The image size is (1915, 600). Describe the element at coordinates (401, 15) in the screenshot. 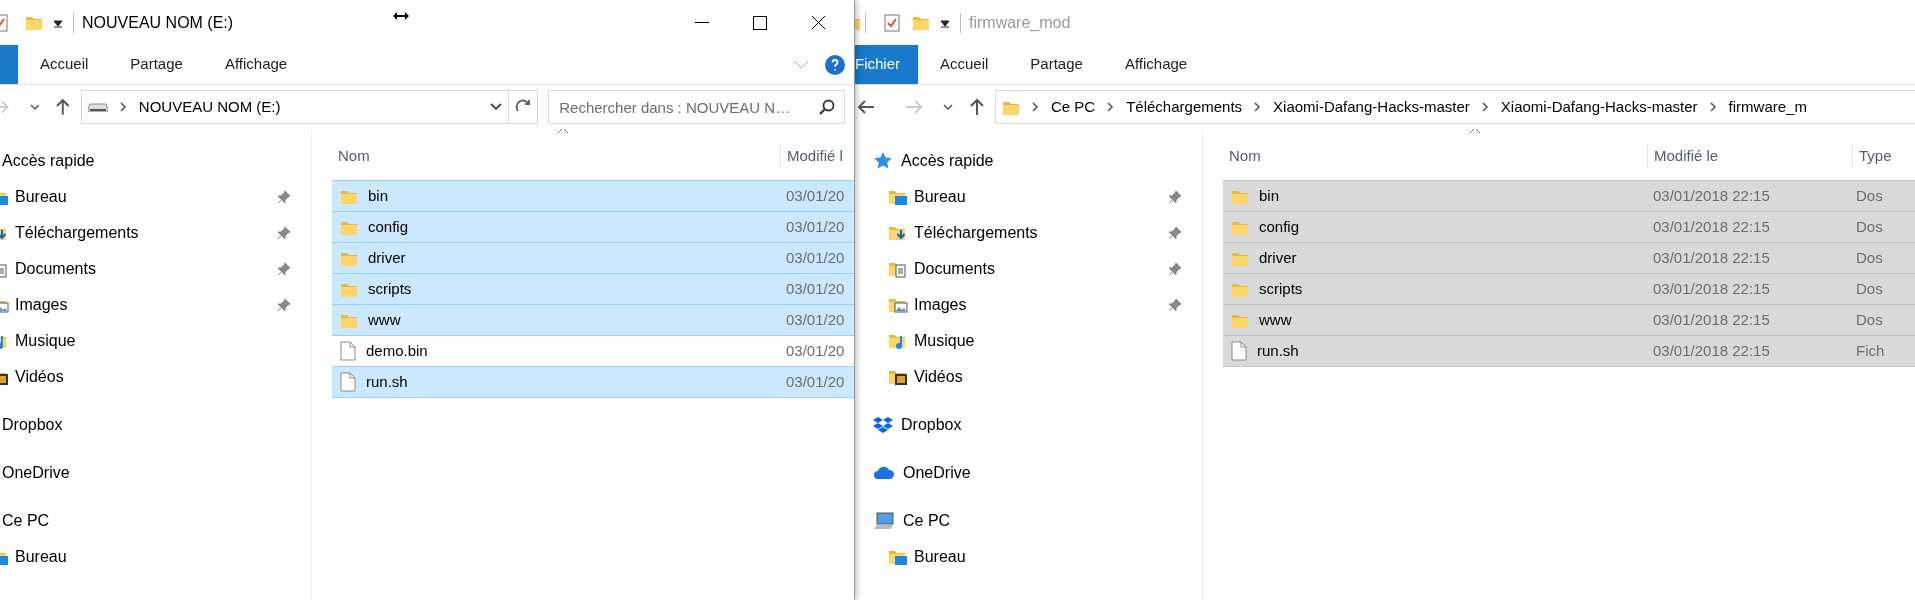

I see `resize-cursor-icon` at that location.